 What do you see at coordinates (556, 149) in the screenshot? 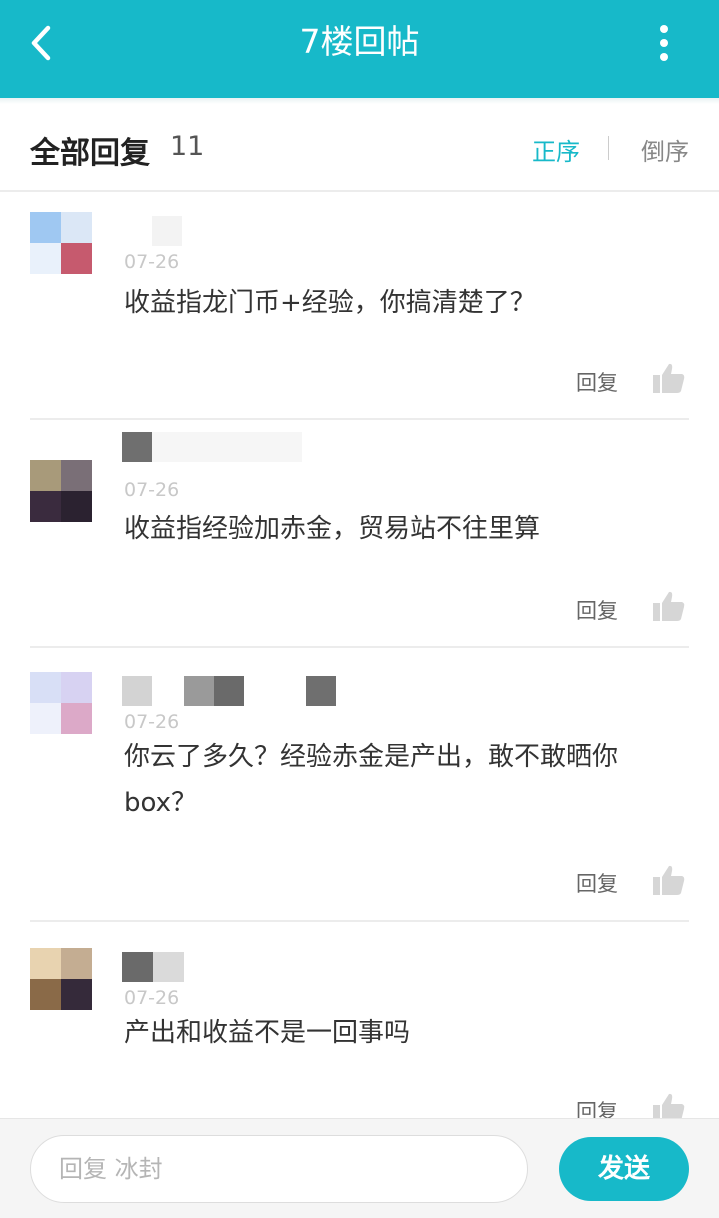
I see `sort-ascending-button: 正序` at bounding box center [556, 149].